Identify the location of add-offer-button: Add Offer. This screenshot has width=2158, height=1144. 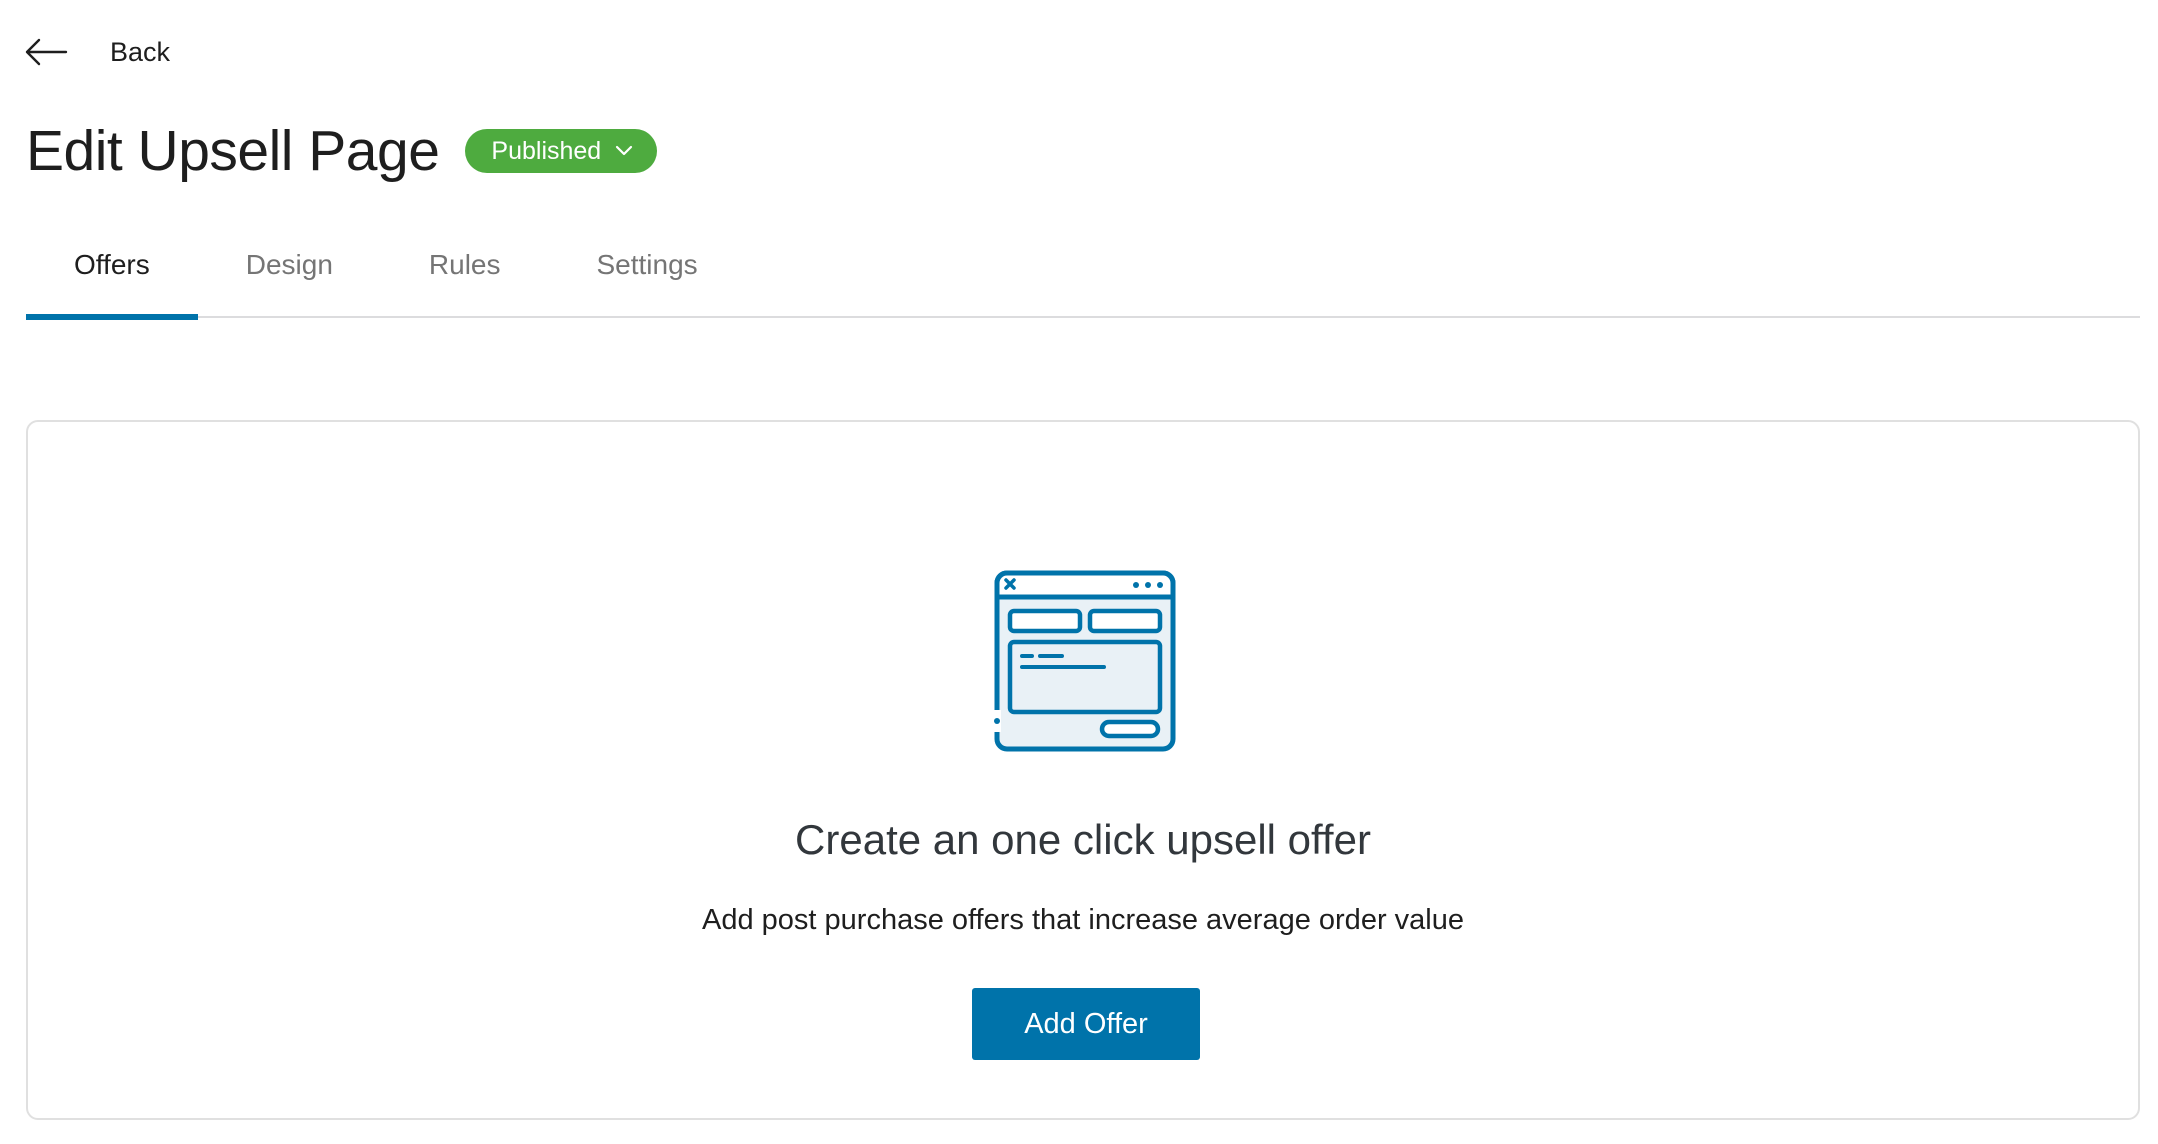
(1086, 1024).